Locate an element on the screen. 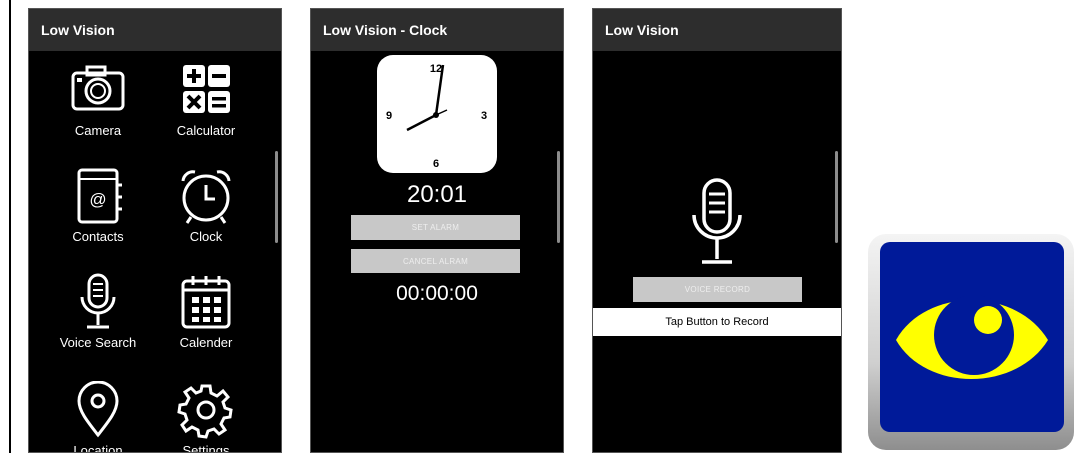  left-border-line is located at coordinates (10, 226).